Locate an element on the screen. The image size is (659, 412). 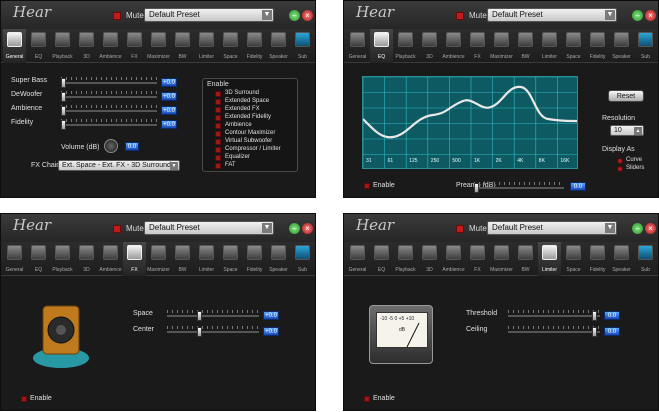
preamp-value: 0.0 is located at coordinates (578, 186).